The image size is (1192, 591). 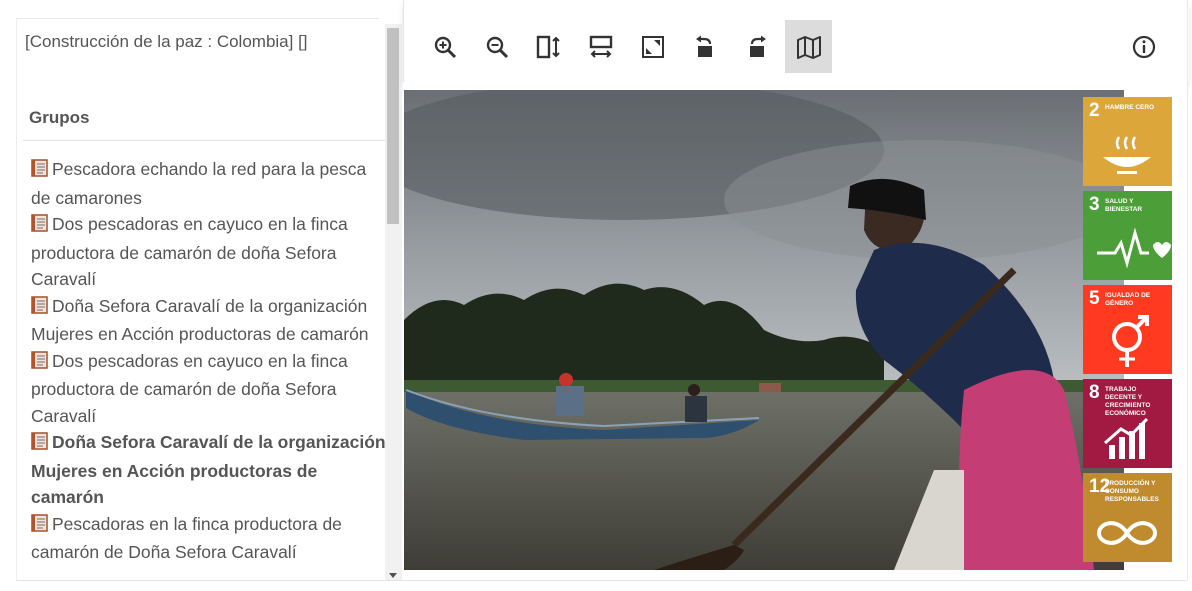 I want to click on rotate-right-icon, so click(x=757, y=46).